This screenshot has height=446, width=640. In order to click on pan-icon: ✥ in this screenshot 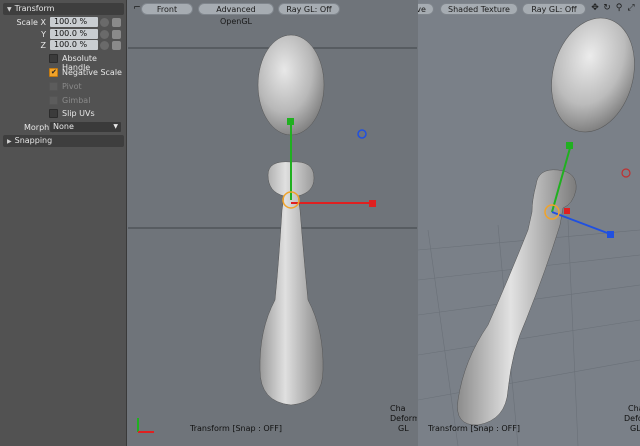, I will do `click(595, 8)`.